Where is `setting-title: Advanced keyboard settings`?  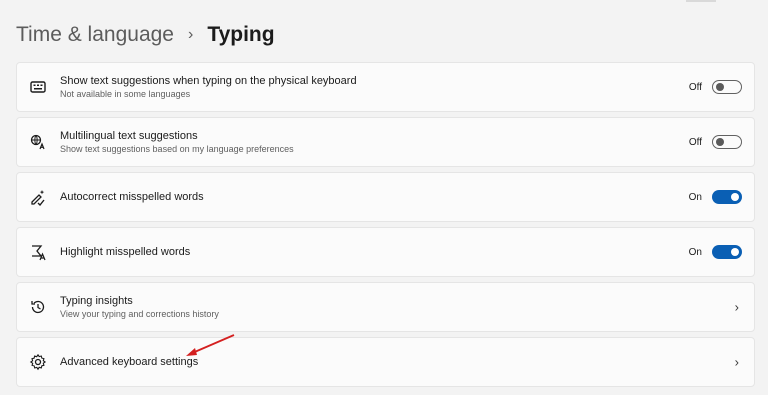
setting-title: Advanced keyboard settings is located at coordinates (129, 362).